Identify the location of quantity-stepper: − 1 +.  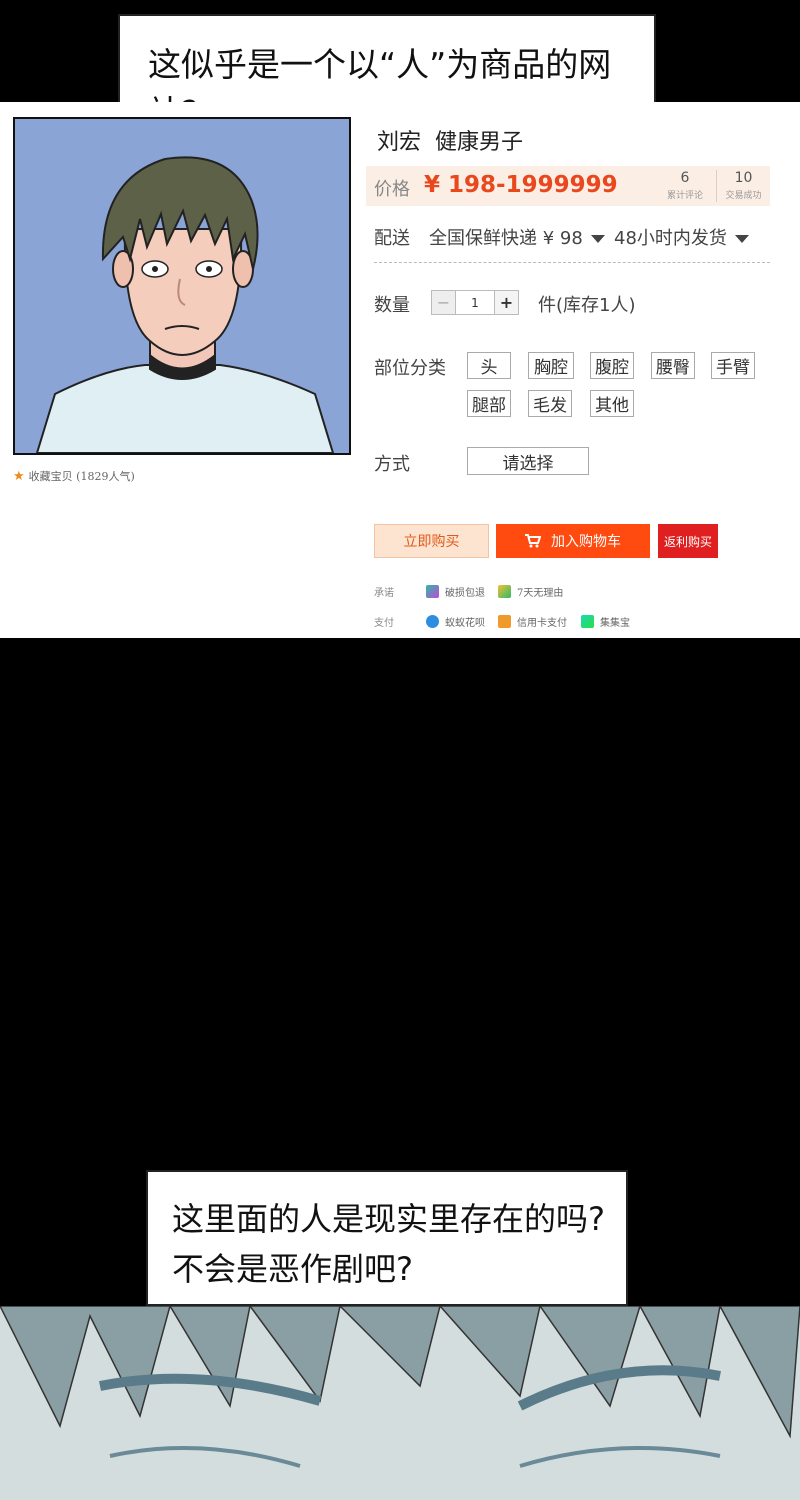
(475, 302).